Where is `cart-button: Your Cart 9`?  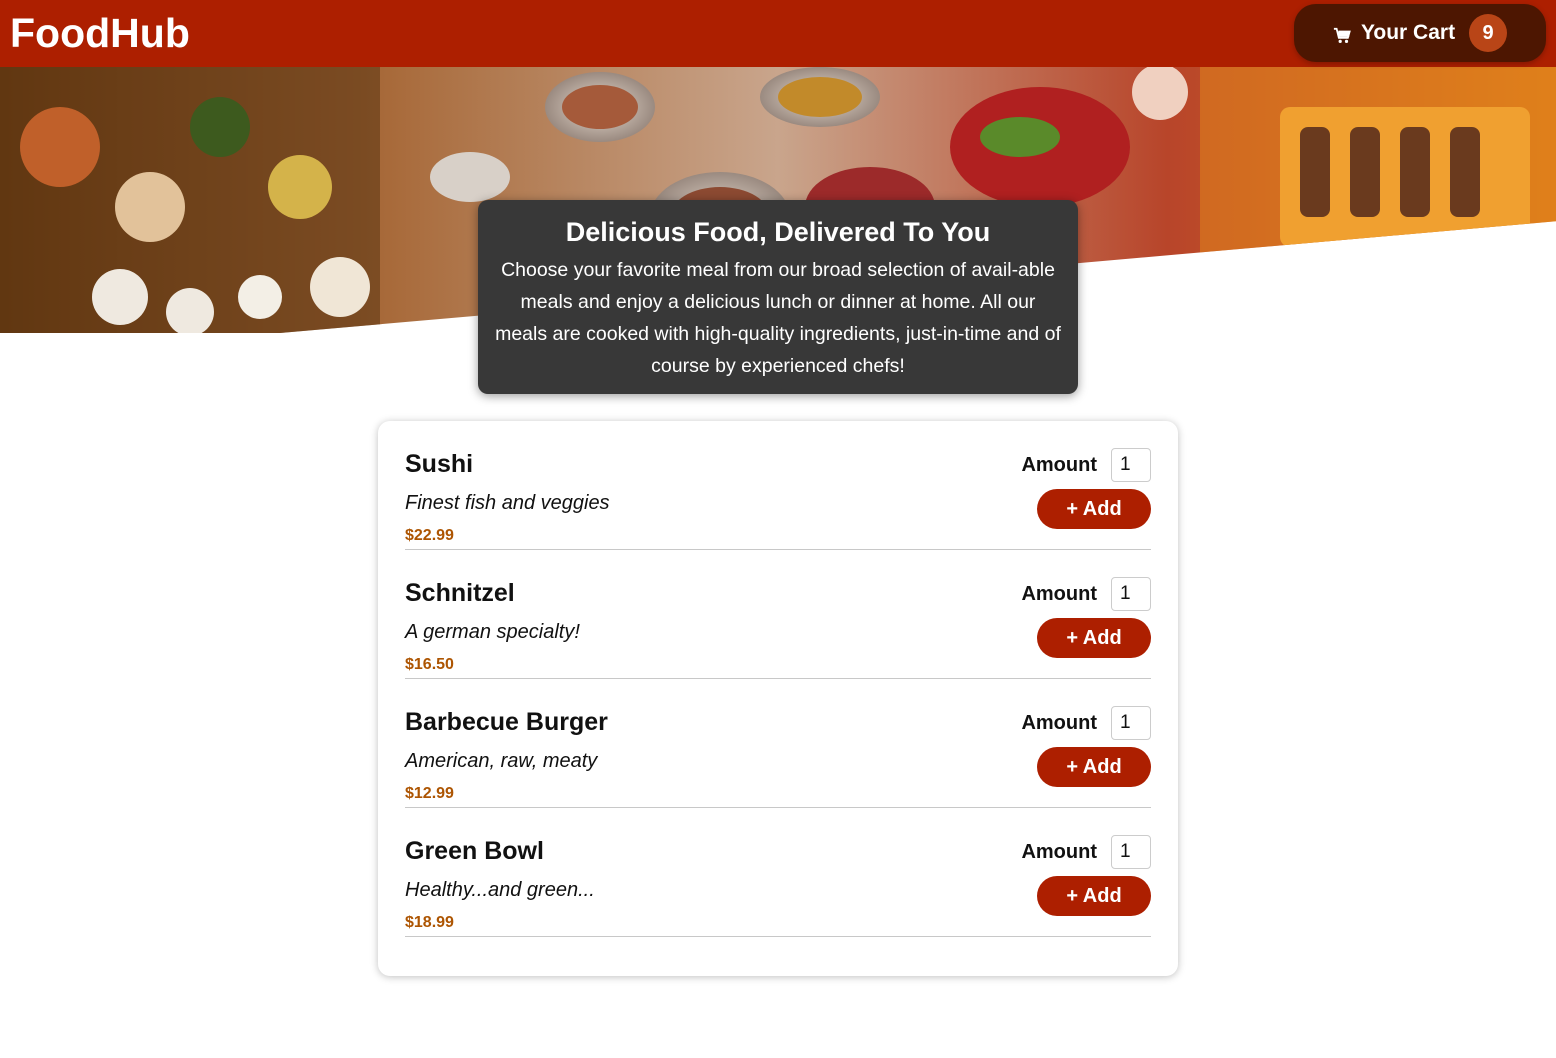 cart-button: Your Cart 9 is located at coordinates (1420, 33).